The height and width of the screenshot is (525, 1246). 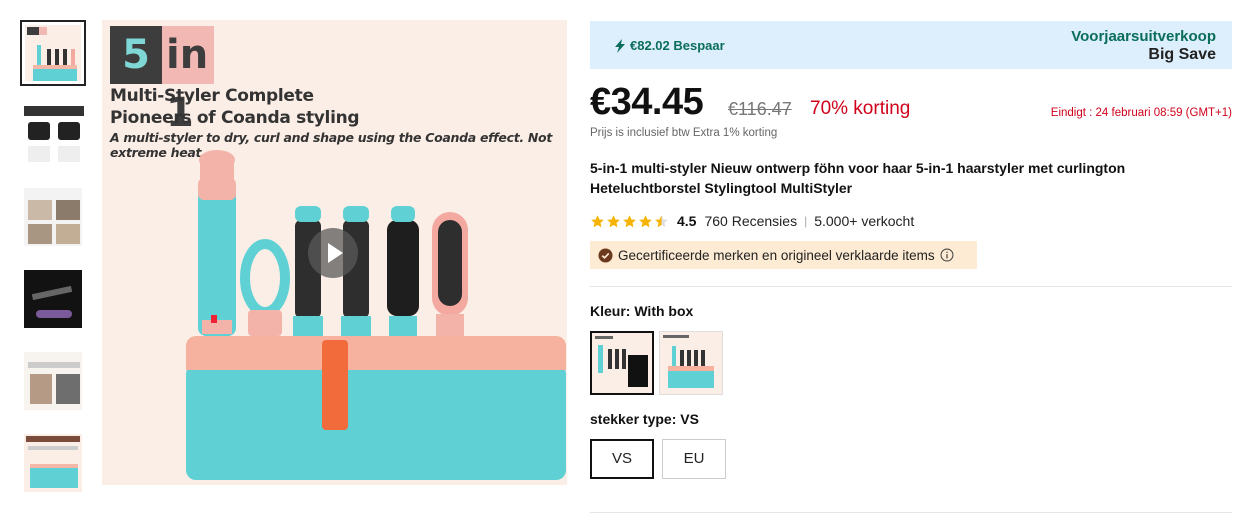 I want to click on rating-row: 4.5 760 Recensies | 5.000+ verkocht, so click(x=752, y=221).